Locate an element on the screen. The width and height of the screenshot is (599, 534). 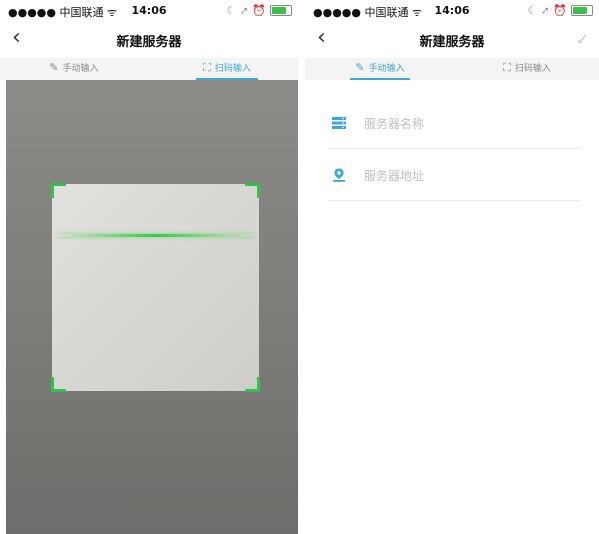
scan-line is located at coordinates (155, 235).